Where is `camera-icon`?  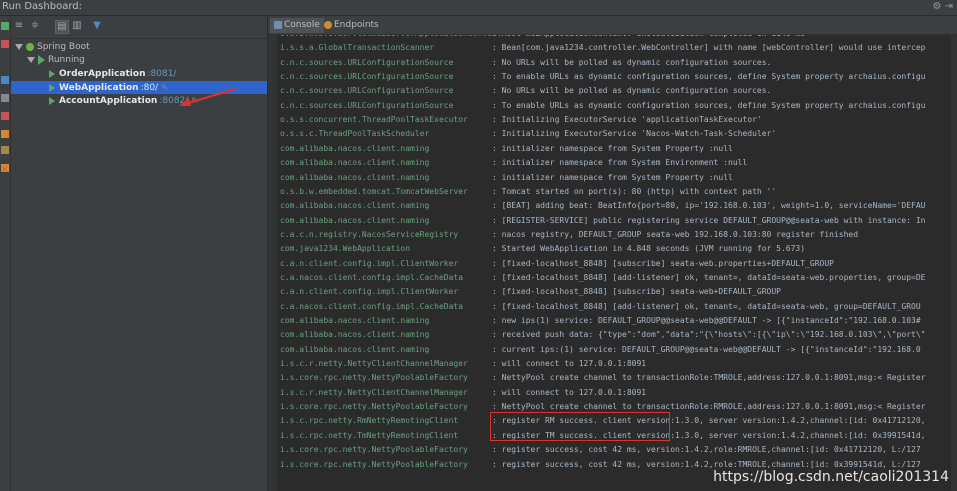 camera-icon is located at coordinates (5, 98).